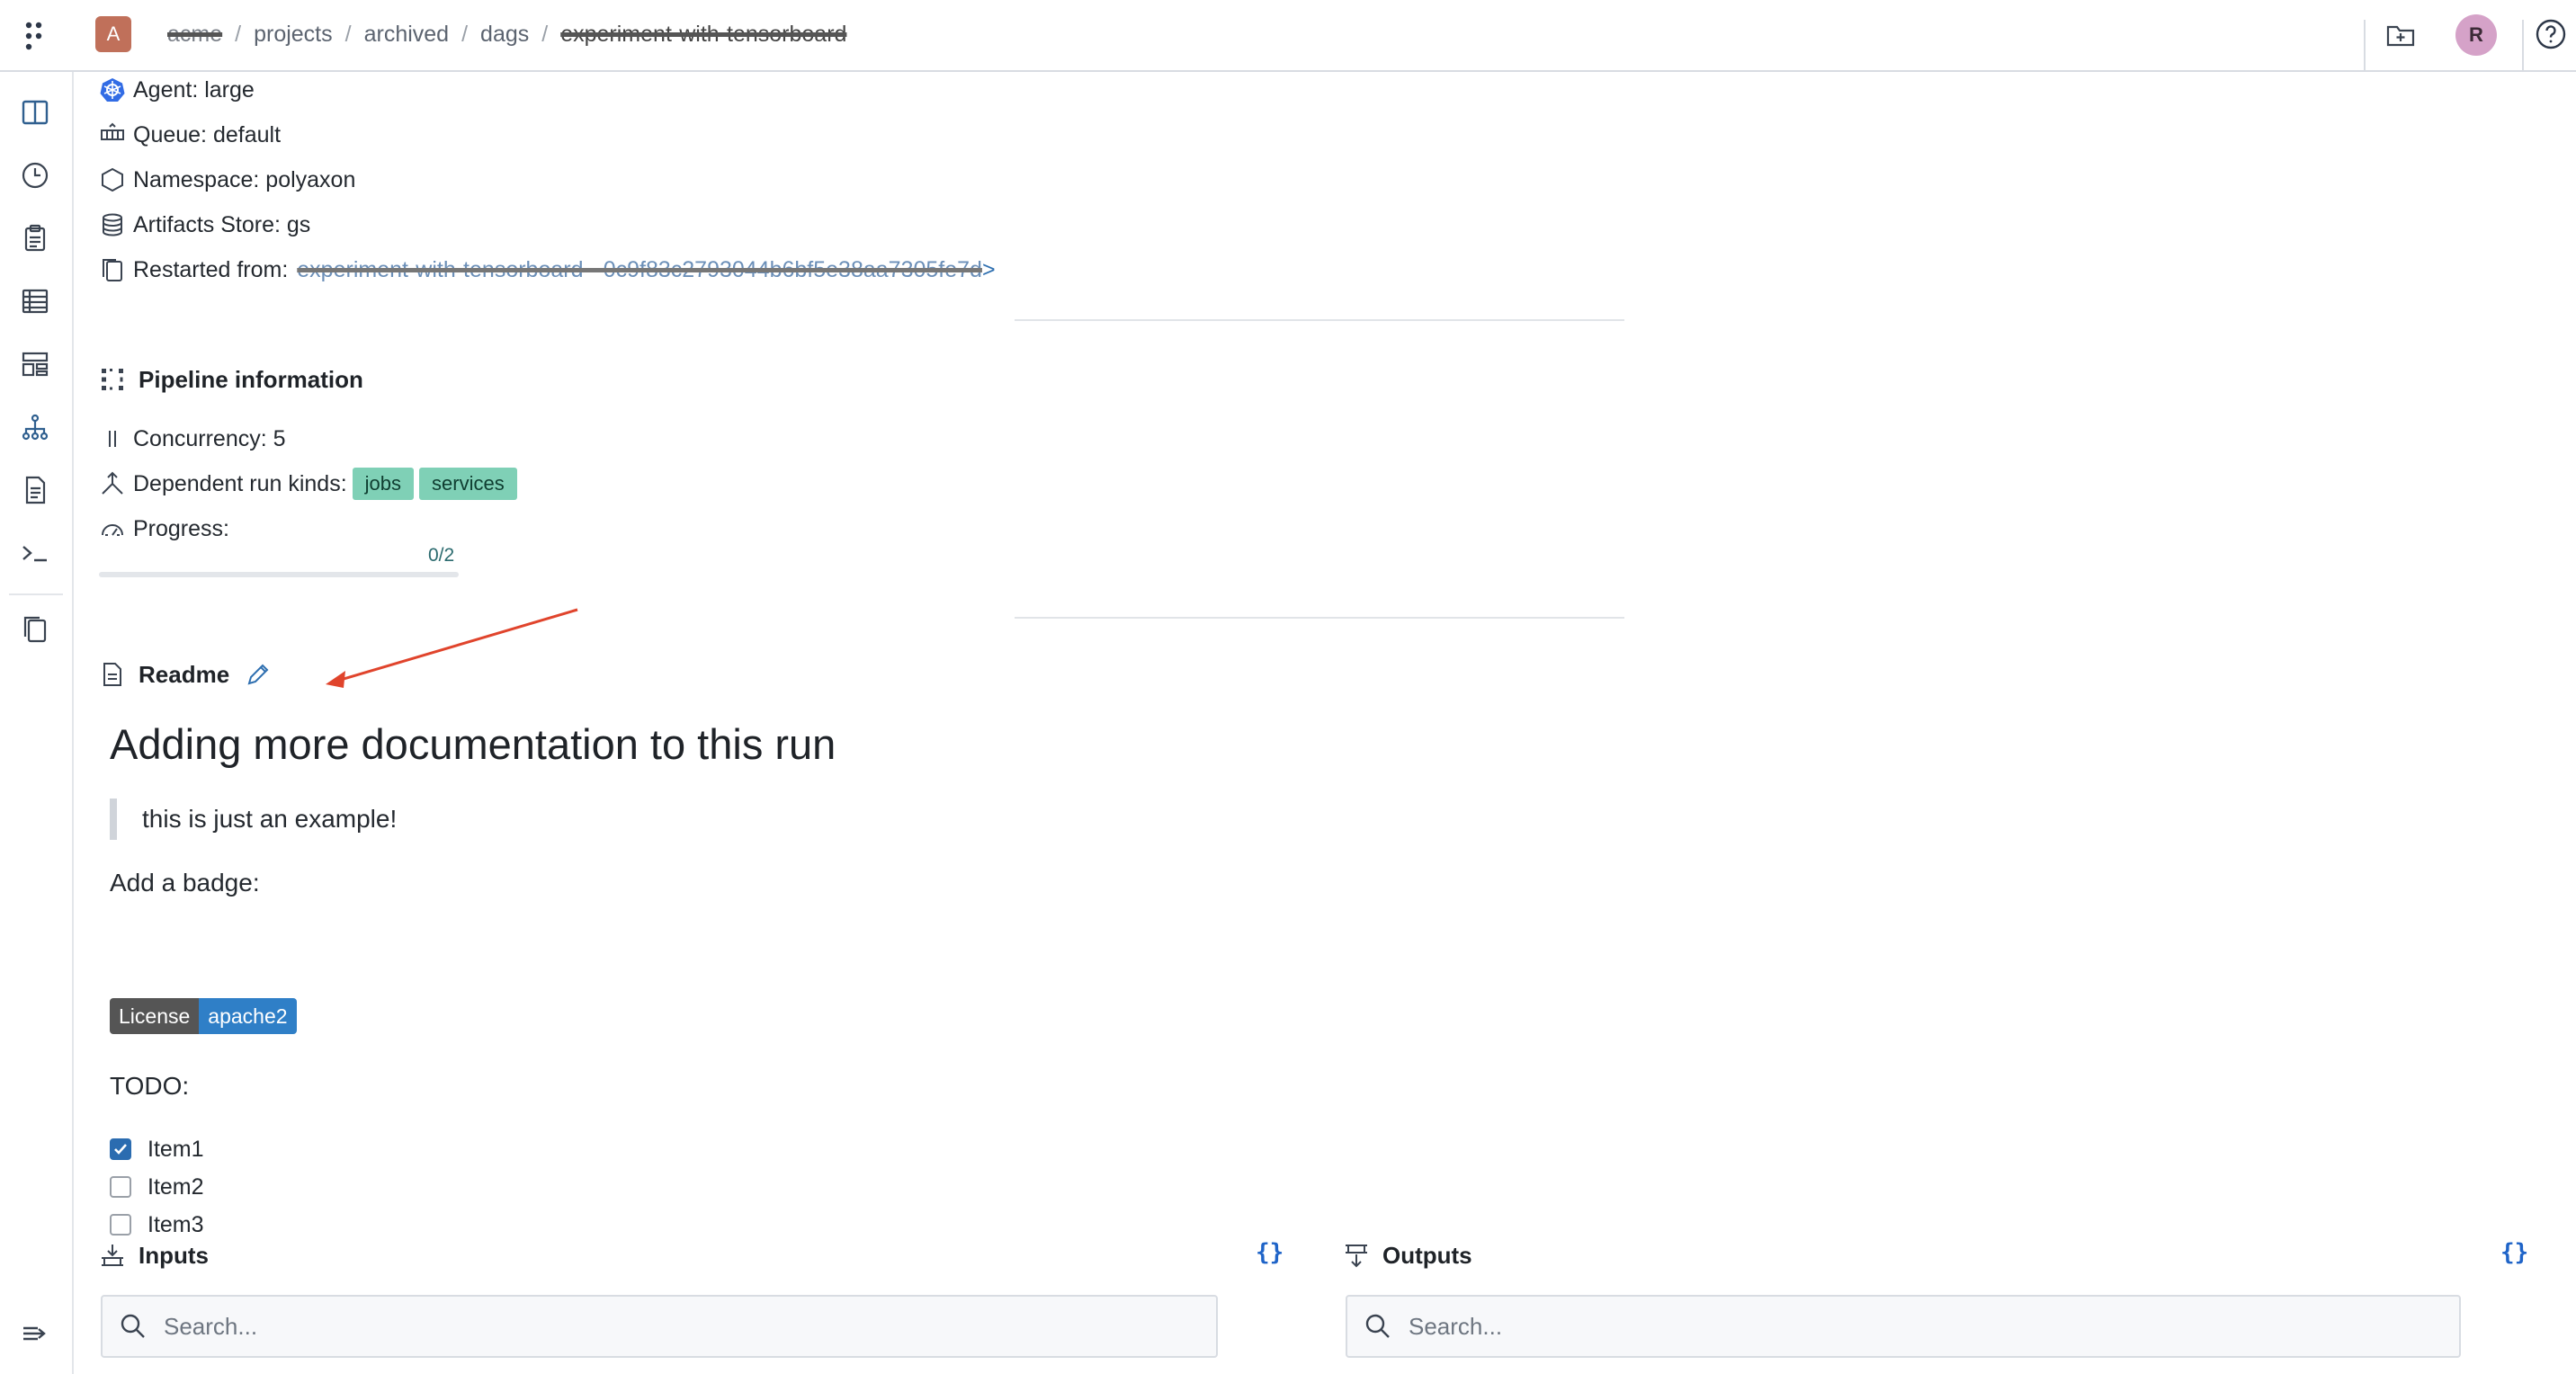 The width and height of the screenshot is (2576, 1374). What do you see at coordinates (35, 238) in the screenshot?
I see `clipboard-icon` at bounding box center [35, 238].